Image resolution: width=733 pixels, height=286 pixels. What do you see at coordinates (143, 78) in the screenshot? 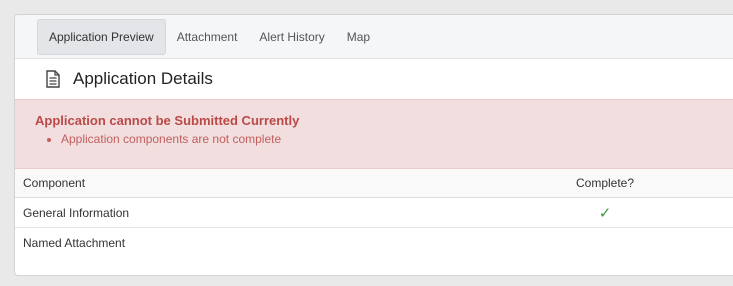
I see `page-title: Application Details` at bounding box center [143, 78].